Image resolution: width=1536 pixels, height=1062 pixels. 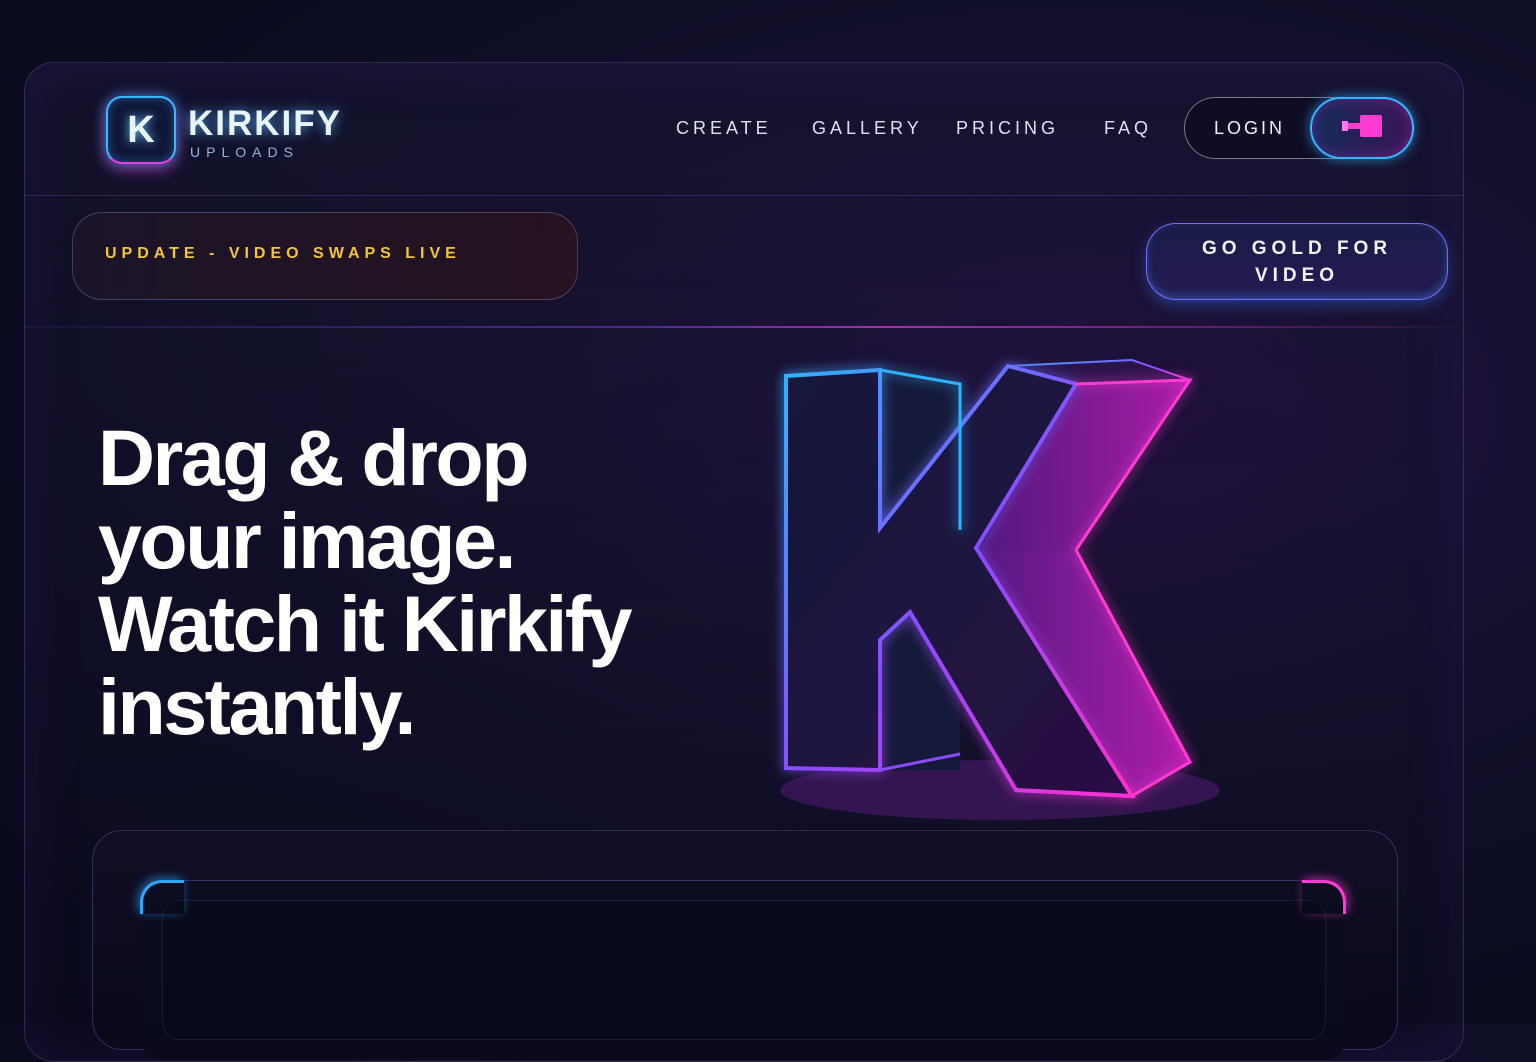 What do you see at coordinates (162, 897) in the screenshot?
I see `dropzone-corner-left` at bounding box center [162, 897].